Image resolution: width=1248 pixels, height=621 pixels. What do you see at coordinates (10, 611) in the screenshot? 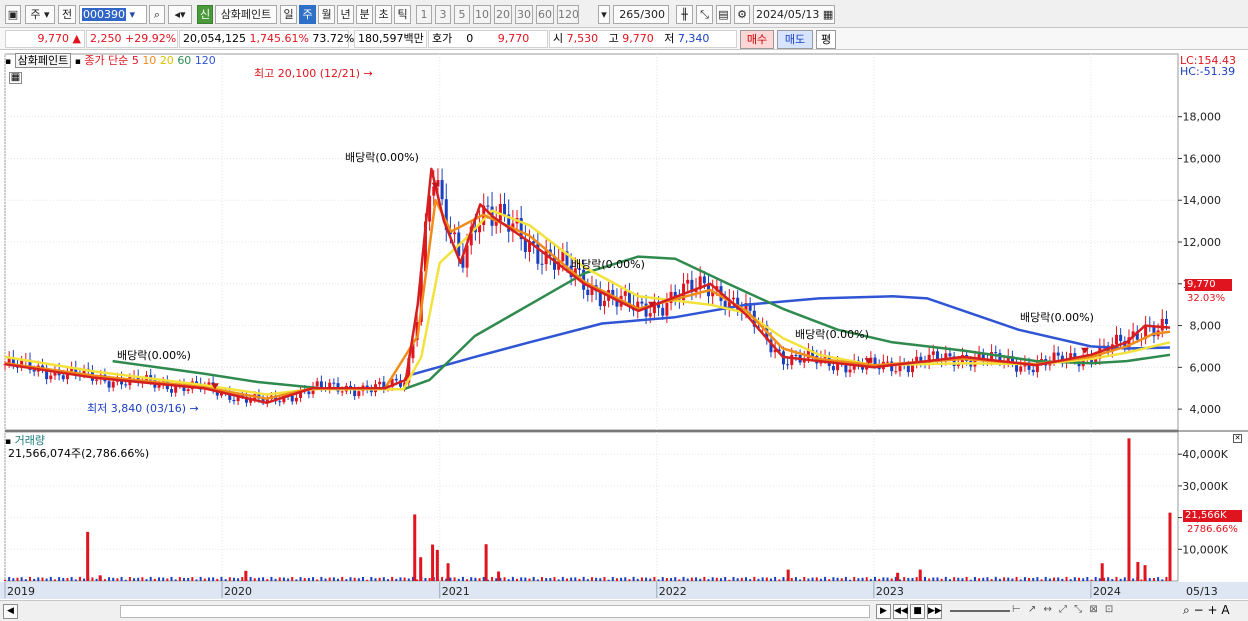
I see `scroll-left-icon: ◀` at bounding box center [10, 611].